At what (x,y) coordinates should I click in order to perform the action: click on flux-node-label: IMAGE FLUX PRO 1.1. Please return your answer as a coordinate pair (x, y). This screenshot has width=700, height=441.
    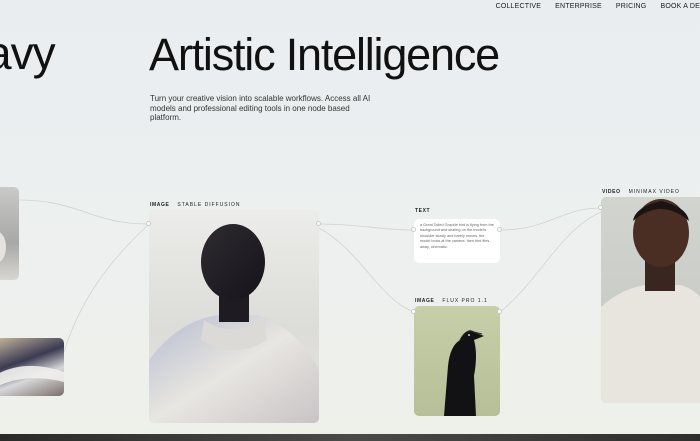
    Looking at the image, I should click on (451, 301).